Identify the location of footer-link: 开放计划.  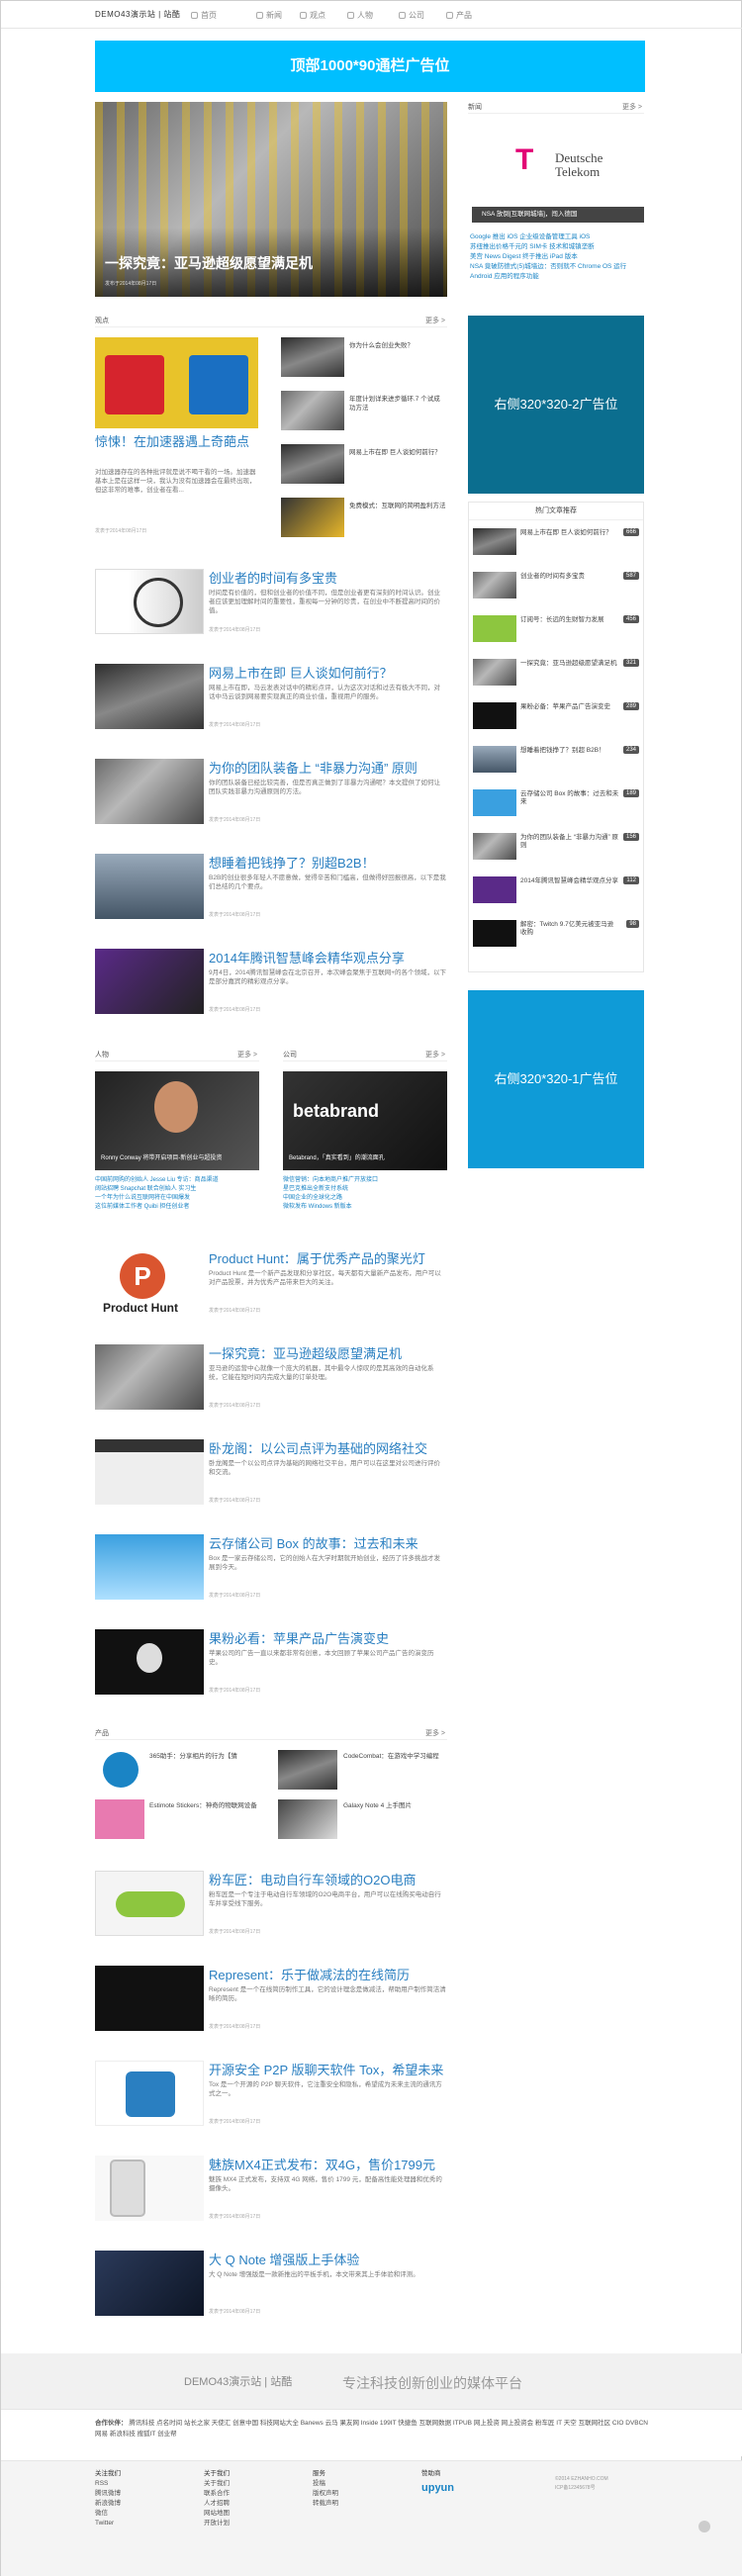
(258, 2524).